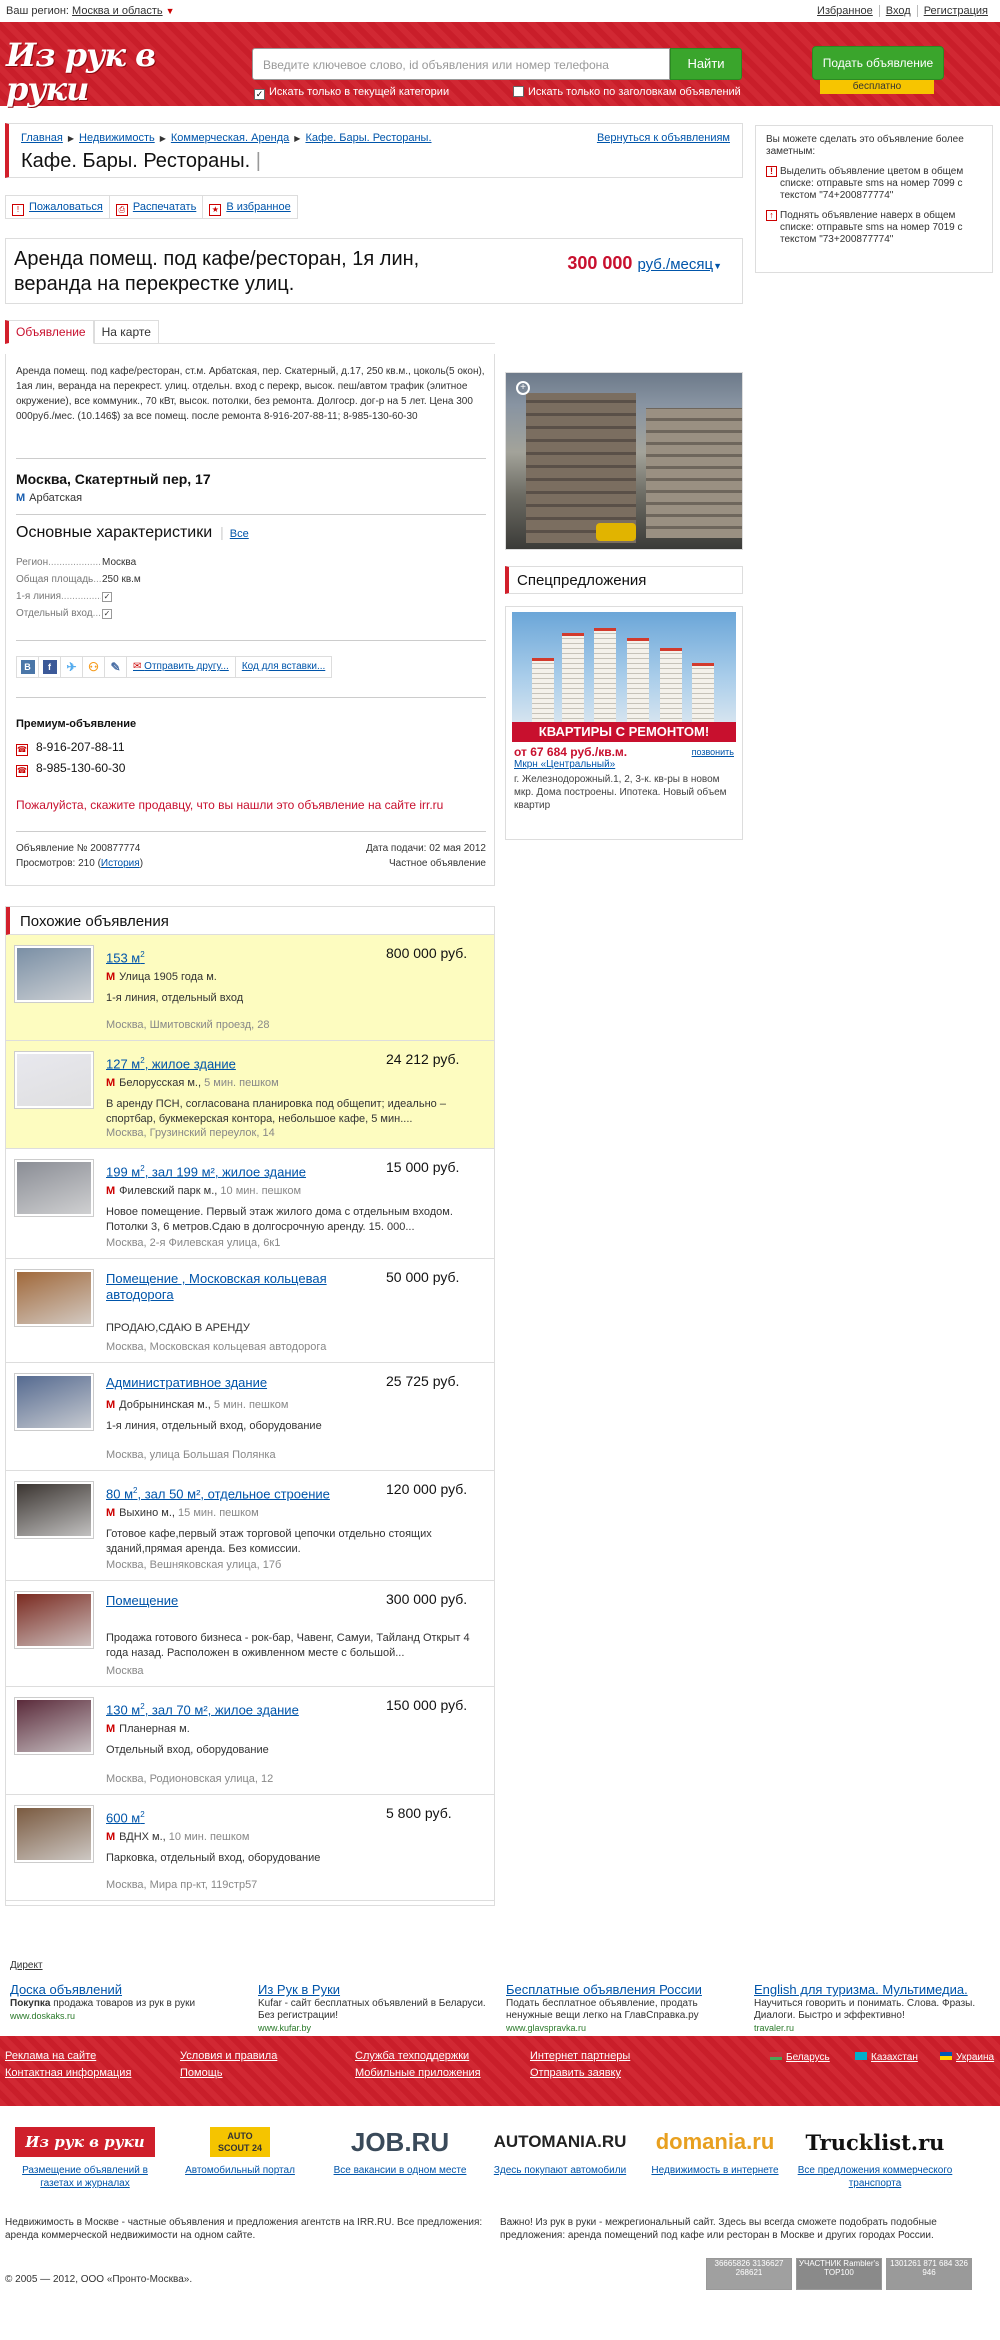 This screenshot has width=1000, height=2340. What do you see at coordinates (706, 64) in the screenshot?
I see `search-button: Найти` at bounding box center [706, 64].